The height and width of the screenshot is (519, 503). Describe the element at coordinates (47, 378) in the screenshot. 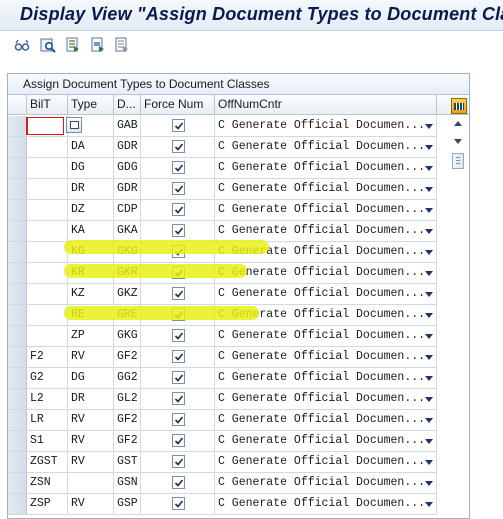

I see `cell-bilt: G2` at that location.